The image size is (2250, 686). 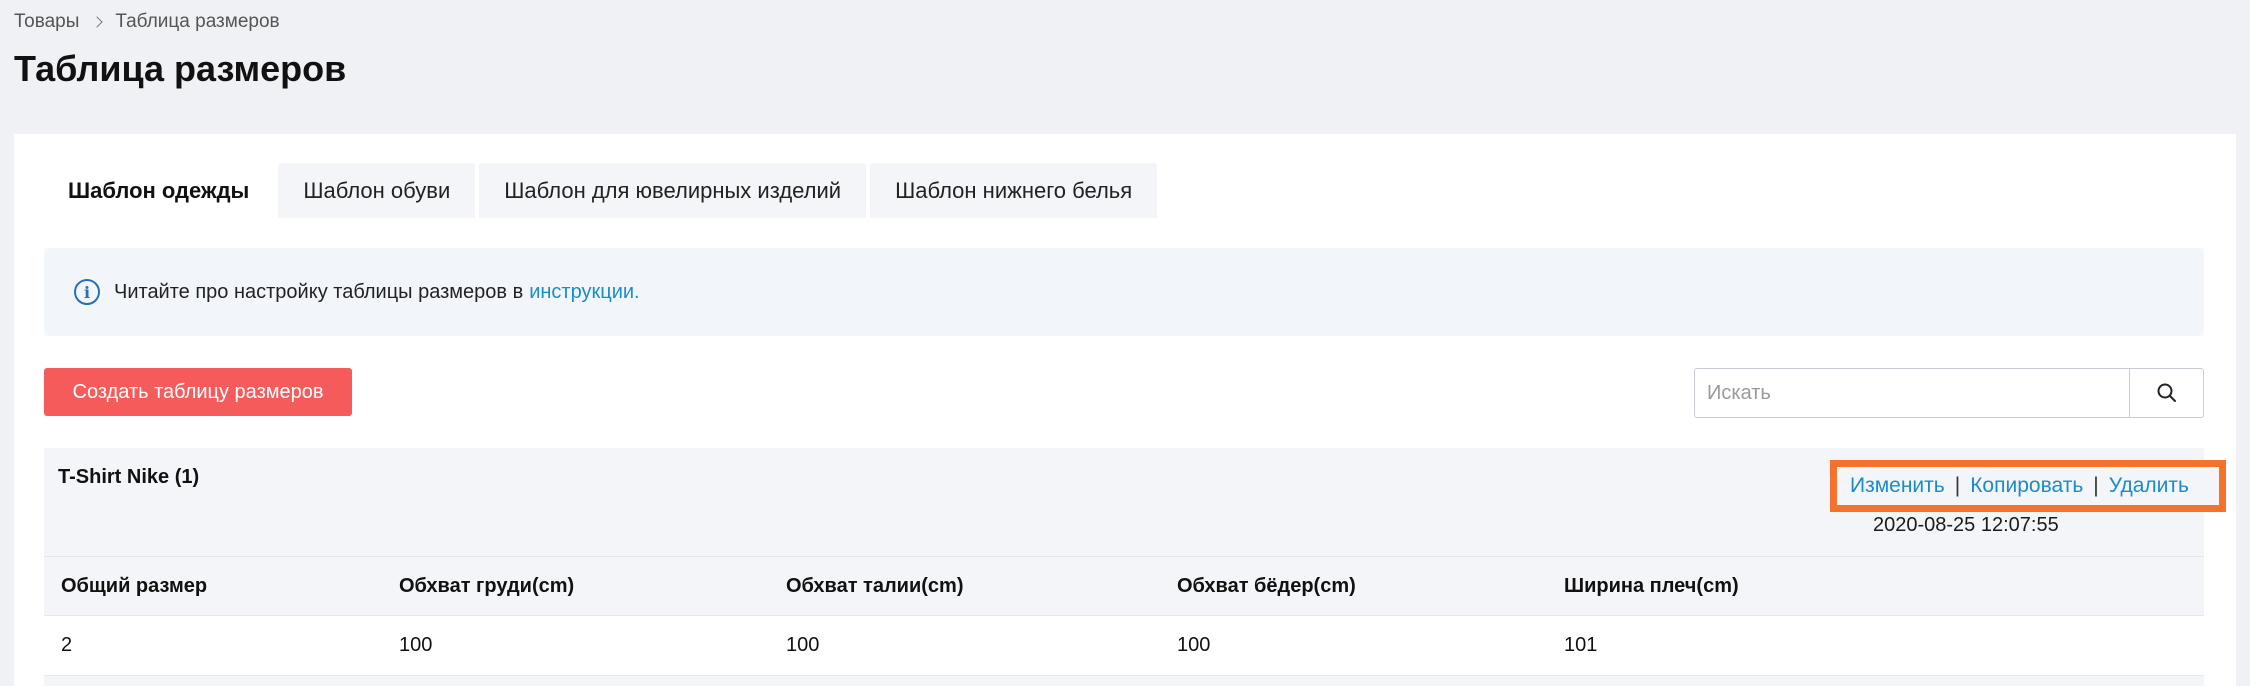 What do you see at coordinates (87, 292) in the screenshot?
I see `info-icon: i` at bounding box center [87, 292].